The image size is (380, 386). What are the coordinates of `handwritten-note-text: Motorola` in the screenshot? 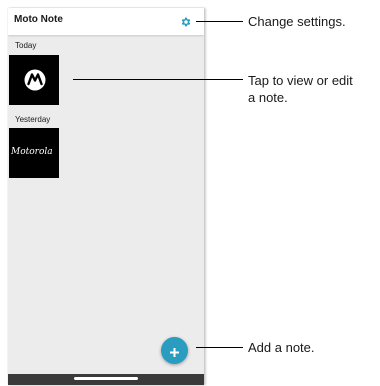 It's located at (32, 152).